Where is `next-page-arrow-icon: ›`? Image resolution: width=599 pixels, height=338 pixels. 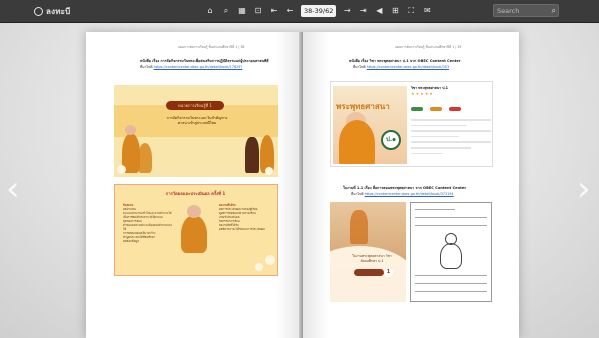
next-page-arrow-icon: › is located at coordinates (584, 189).